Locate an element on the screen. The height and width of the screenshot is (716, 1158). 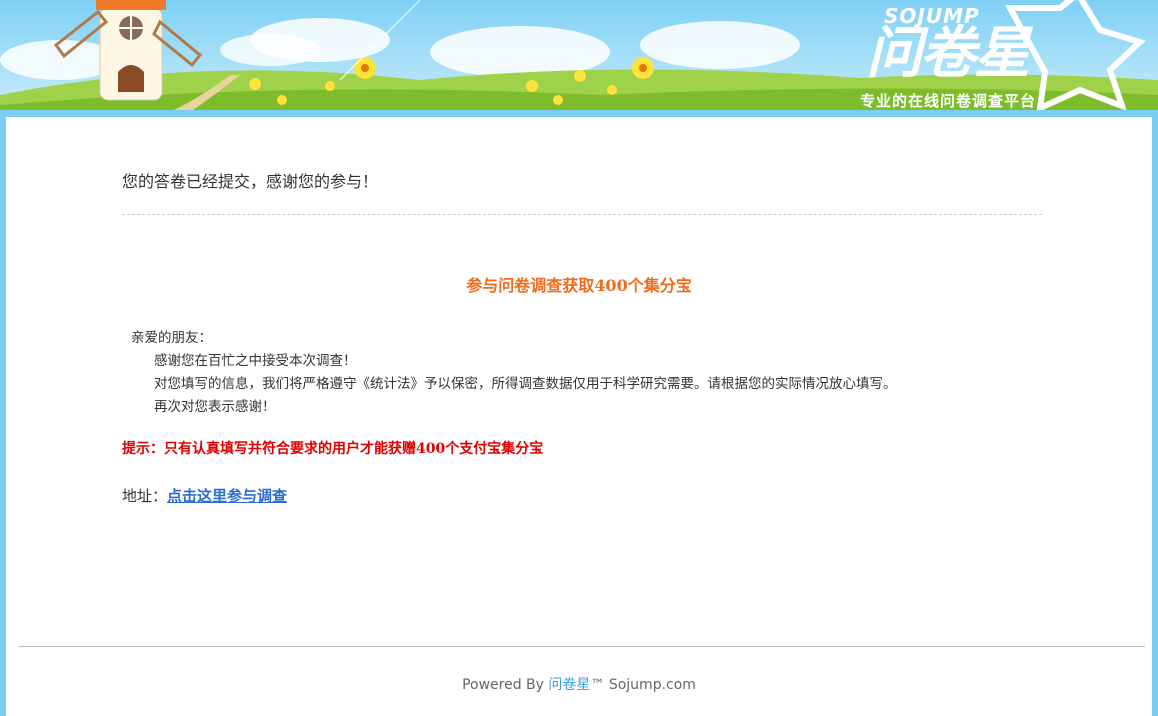
footer-divider is located at coordinates (581, 646).